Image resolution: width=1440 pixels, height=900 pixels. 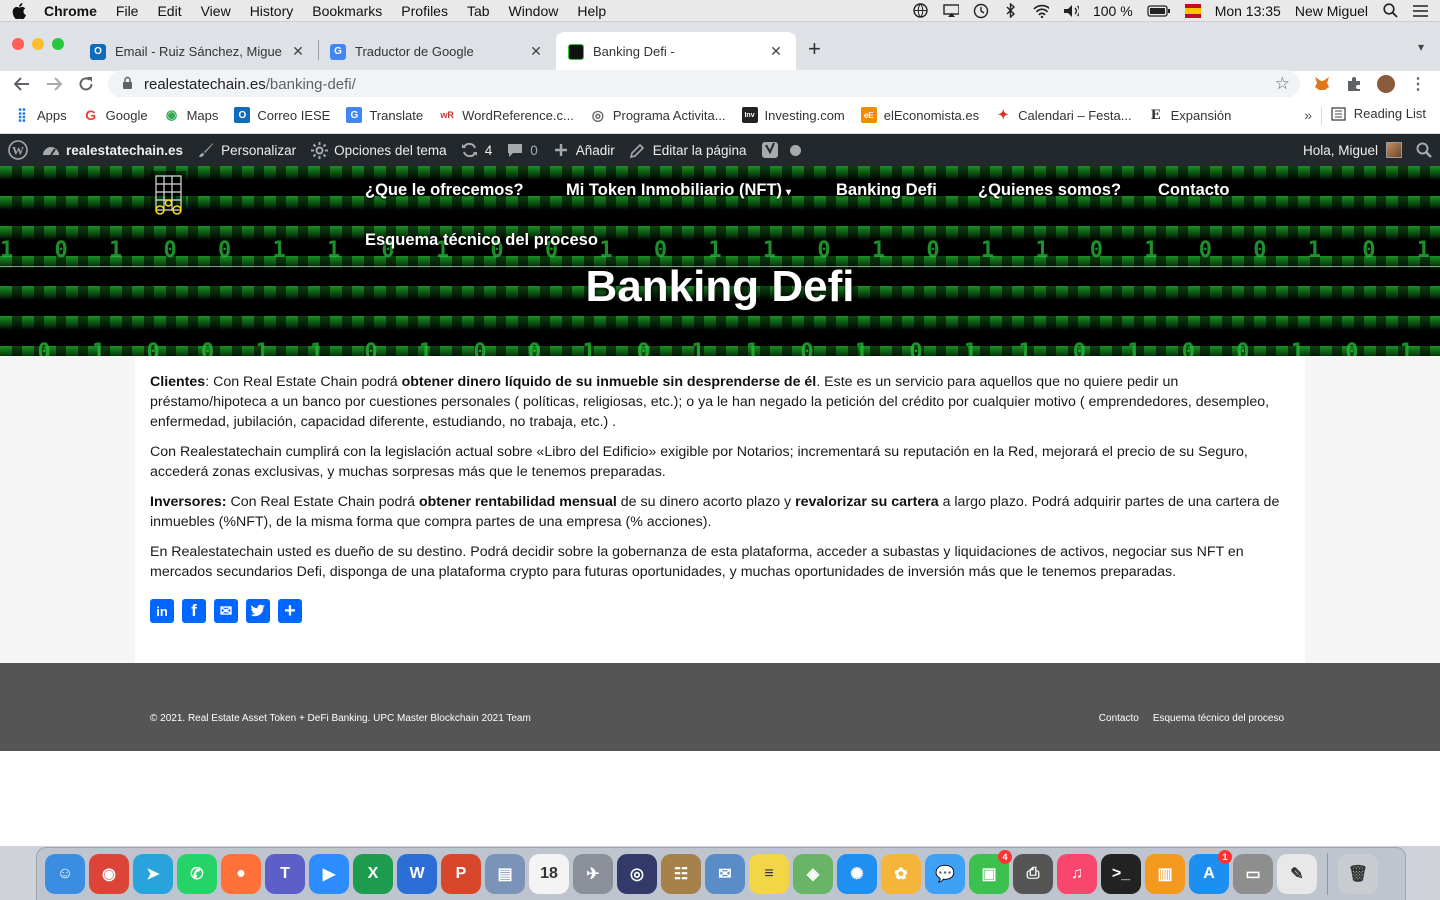 I want to click on mail-stamp-icon: ✉, so click(x=725, y=874).